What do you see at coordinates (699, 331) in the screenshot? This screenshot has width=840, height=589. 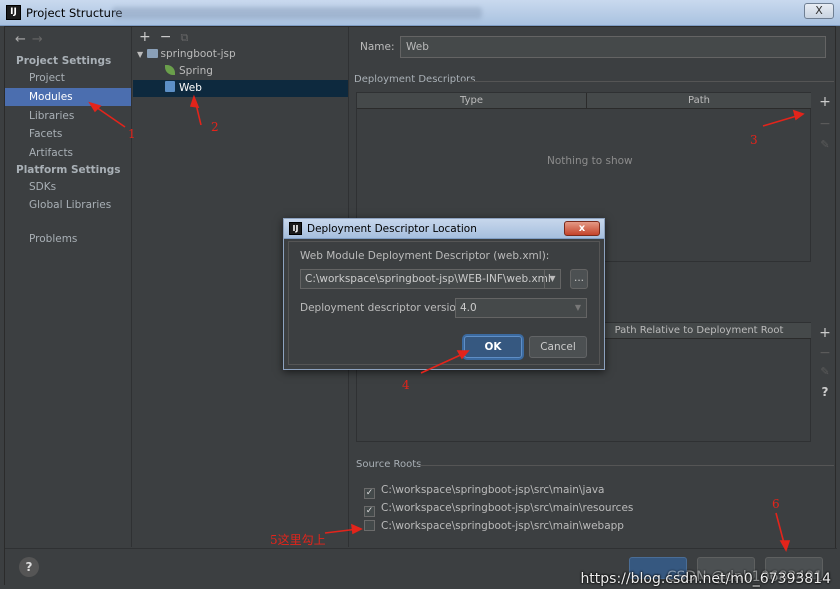 I see `column-header-relative-path: Path Relative to Deployment Root` at bounding box center [699, 331].